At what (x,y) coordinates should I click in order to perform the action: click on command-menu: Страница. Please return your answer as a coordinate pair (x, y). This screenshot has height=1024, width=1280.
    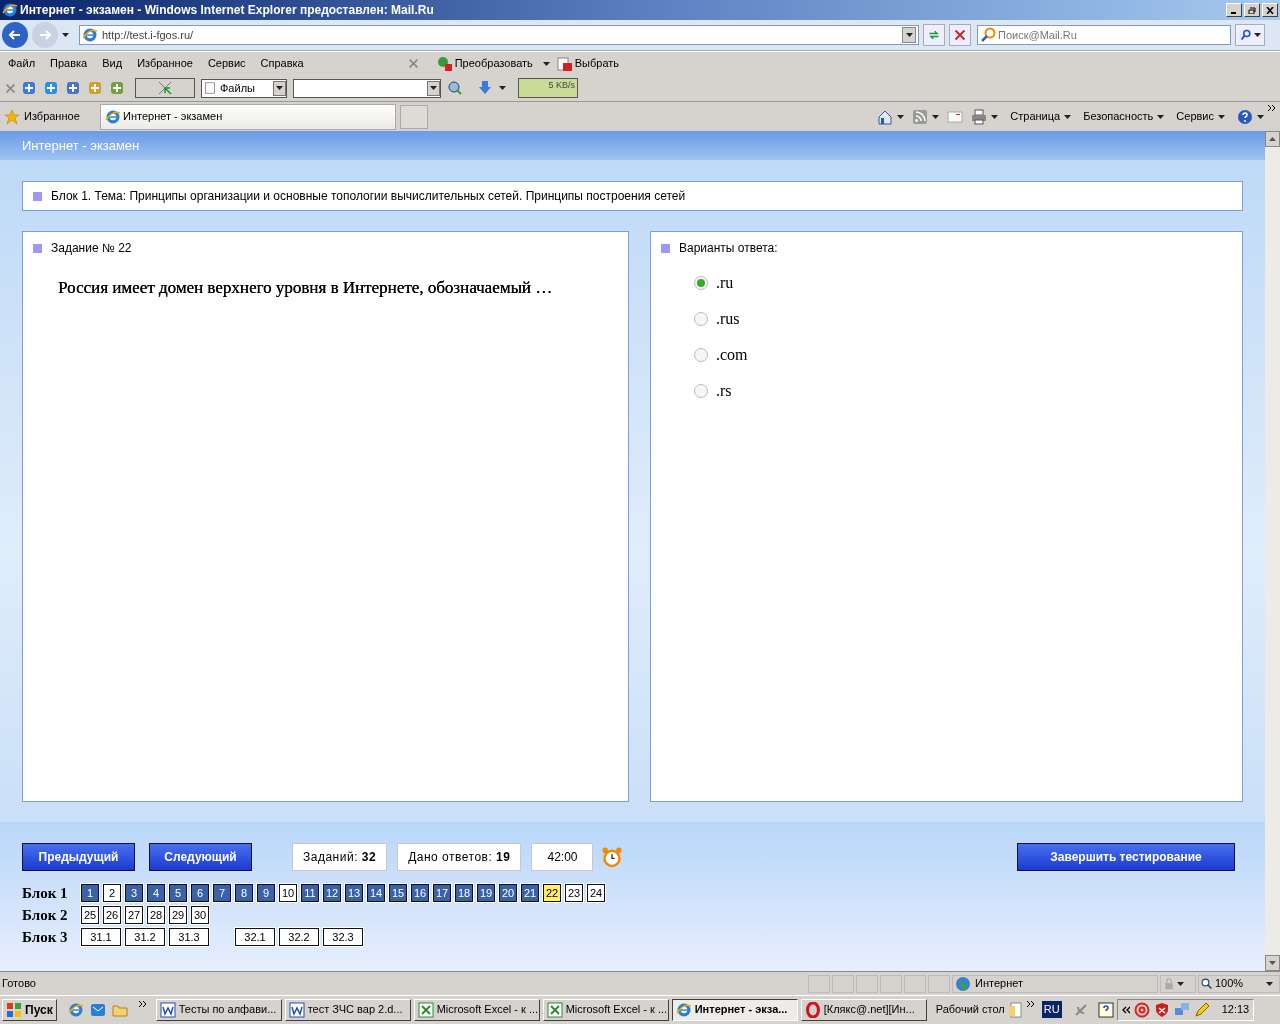
    Looking at the image, I should click on (1041, 116).